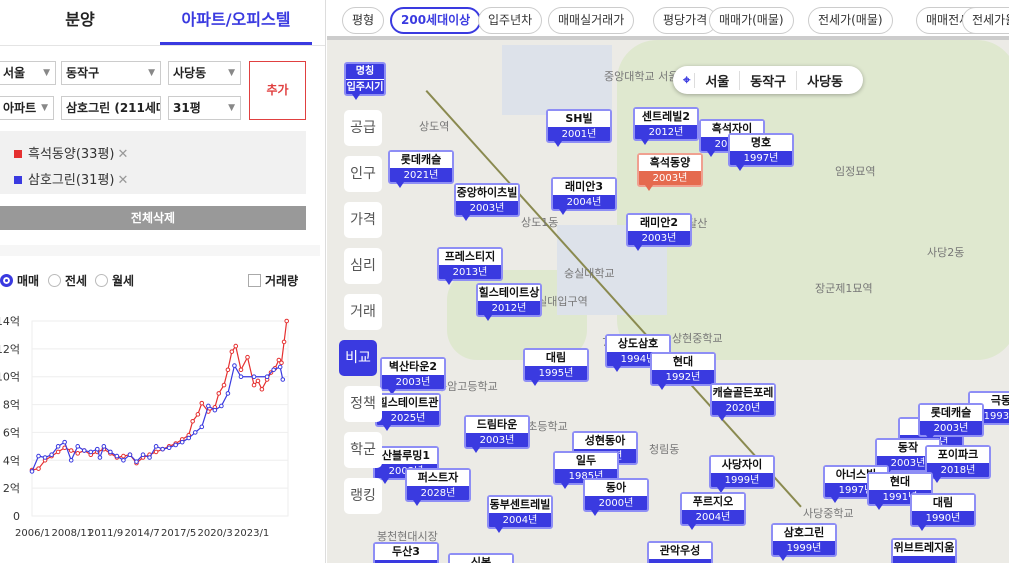 The image size is (1009, 563). Describe the element at coordinates (363, 20) in the screenshot. I see `filter-chip: 평형` at that location.